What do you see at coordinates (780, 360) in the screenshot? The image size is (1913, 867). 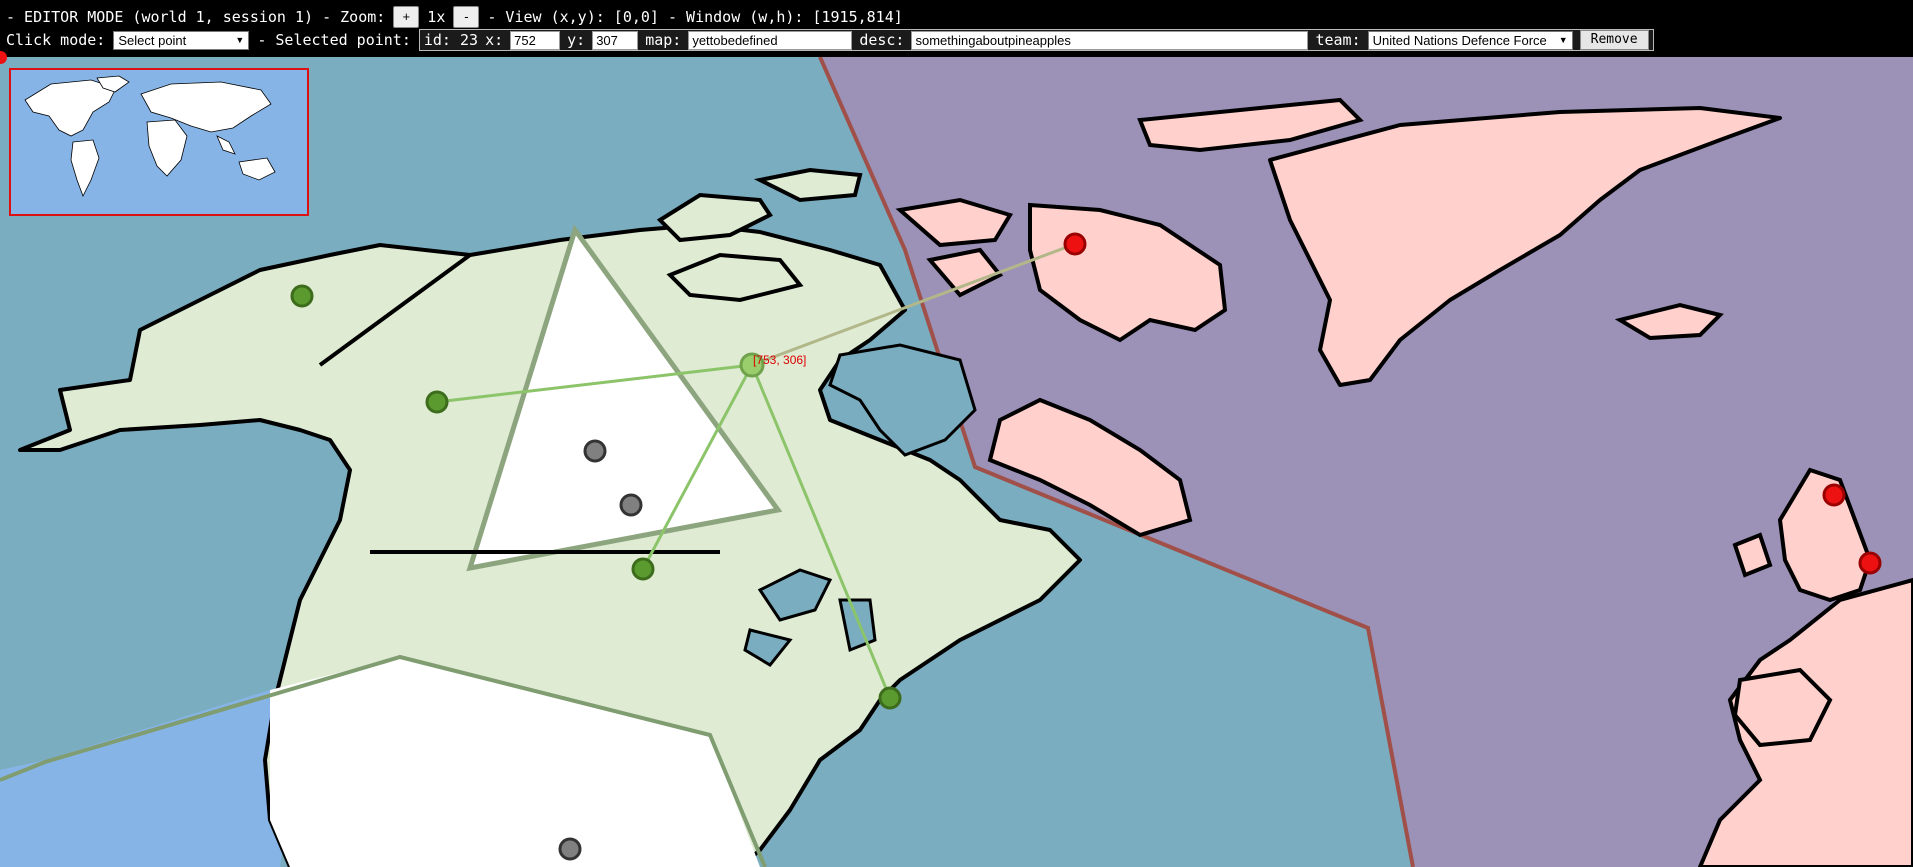 I see `hover-coordinates: [753, 306]` at bounding box center [780, 360].